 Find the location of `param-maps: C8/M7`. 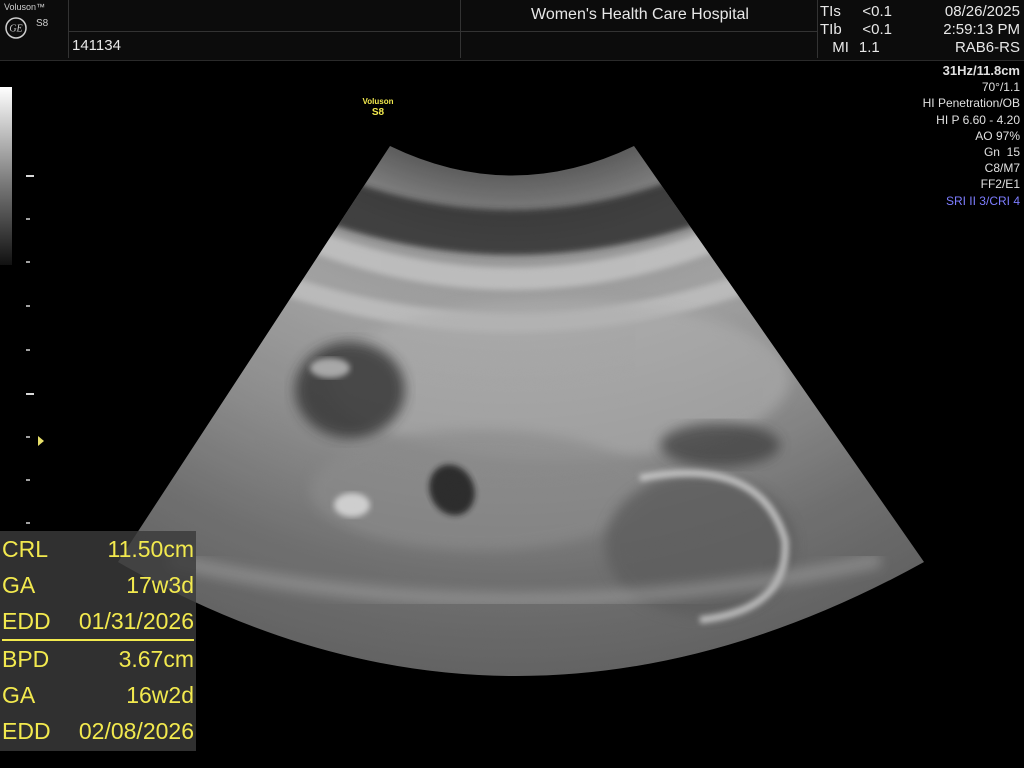

param-maps: C8/M7 is located at coordinates (1002, 168).